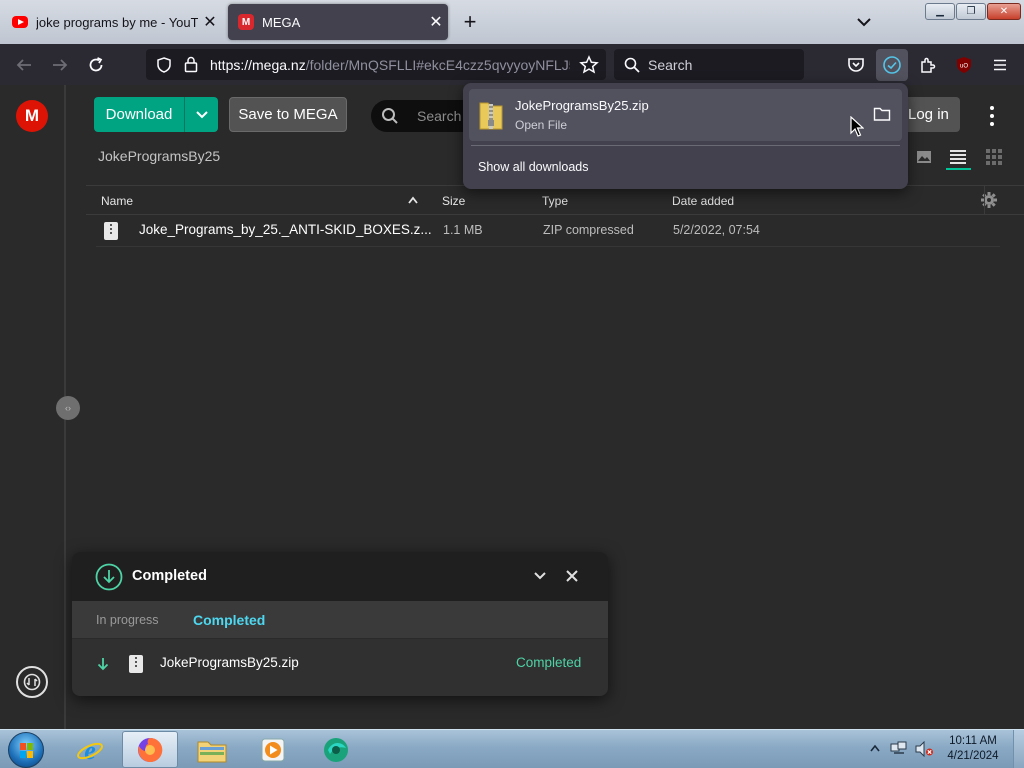  Describe the element at coordinates (229, 662) in the screenshot. I see `transfer-file-name: JokeProgramsBy25.zip` at that location.